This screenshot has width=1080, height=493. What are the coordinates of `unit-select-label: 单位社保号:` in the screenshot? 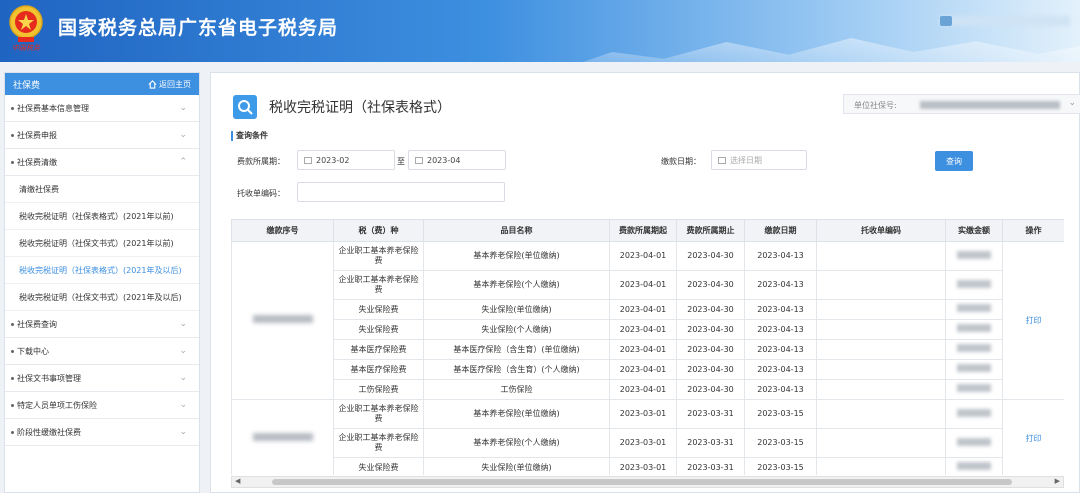 It's located at (875, 105).